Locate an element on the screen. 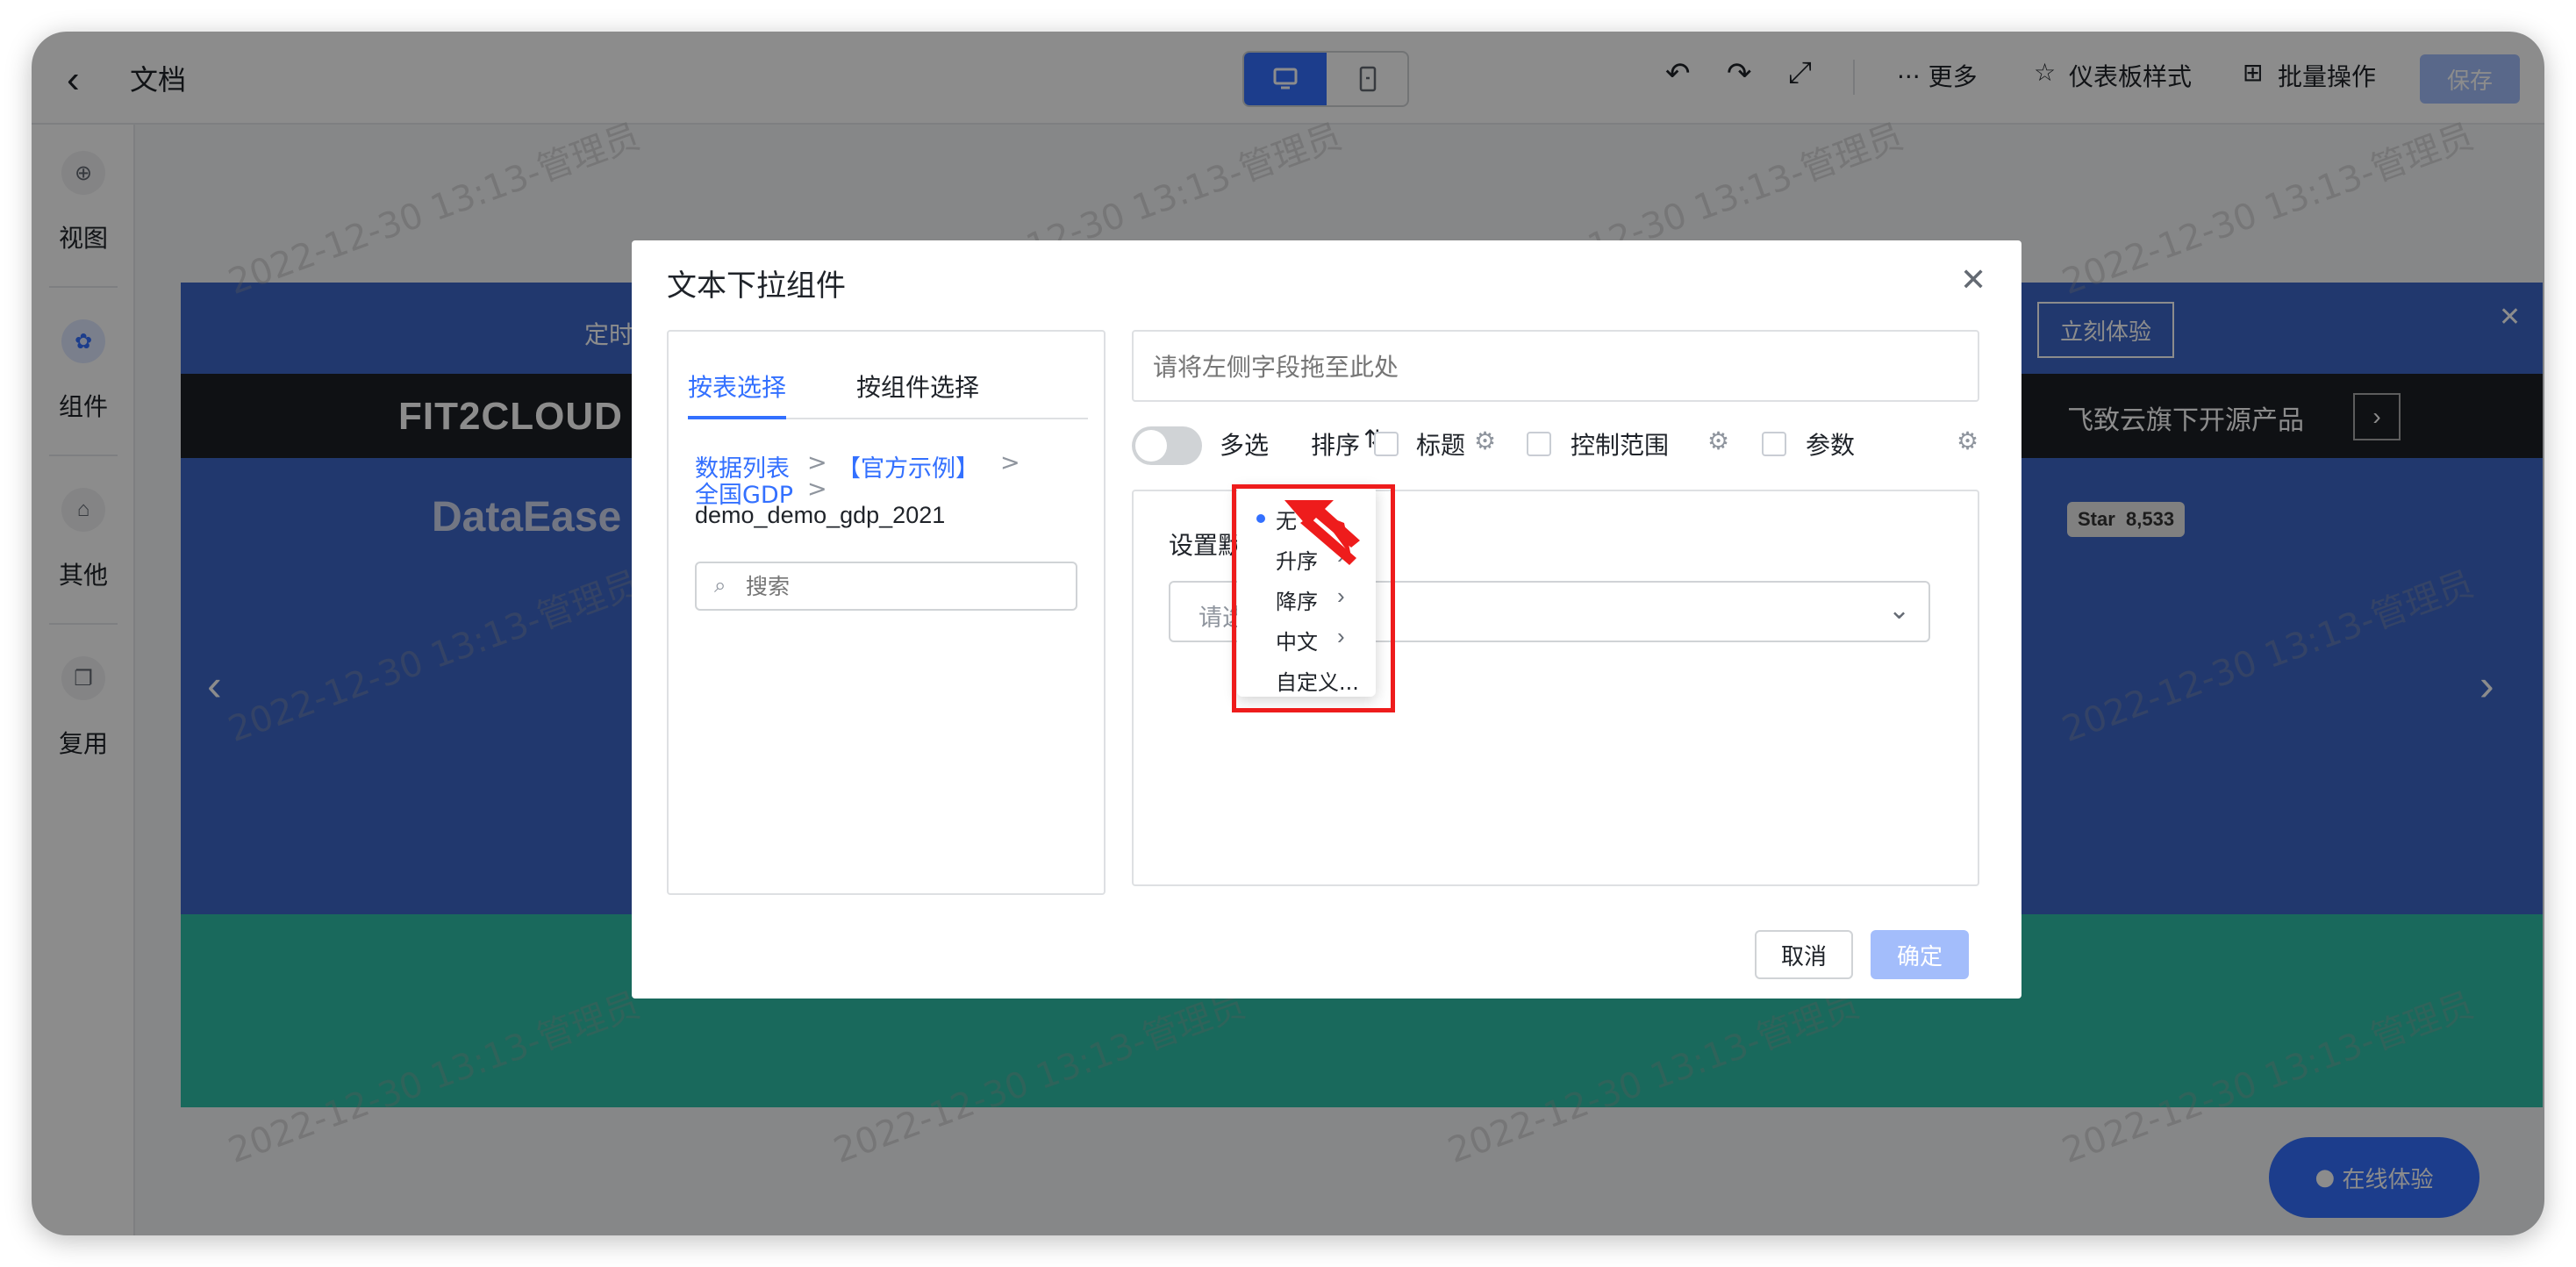  switch-knob is located at coordinates (1151, 446).